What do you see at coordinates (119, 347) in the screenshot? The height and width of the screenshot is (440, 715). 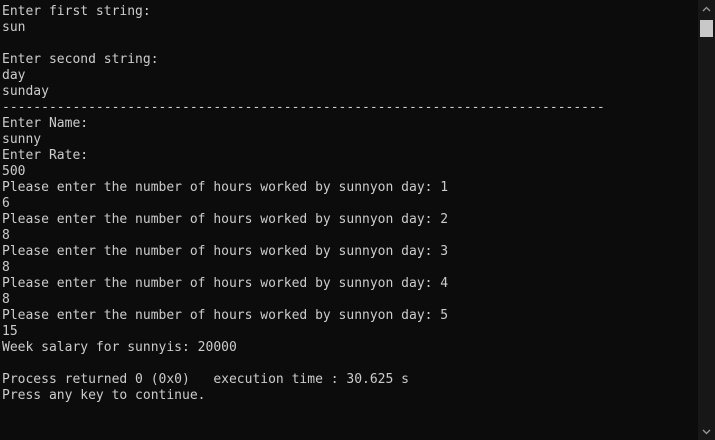 I see `console-line: Week salary for sunnyis: 20000` at bounding box center [119, 347].